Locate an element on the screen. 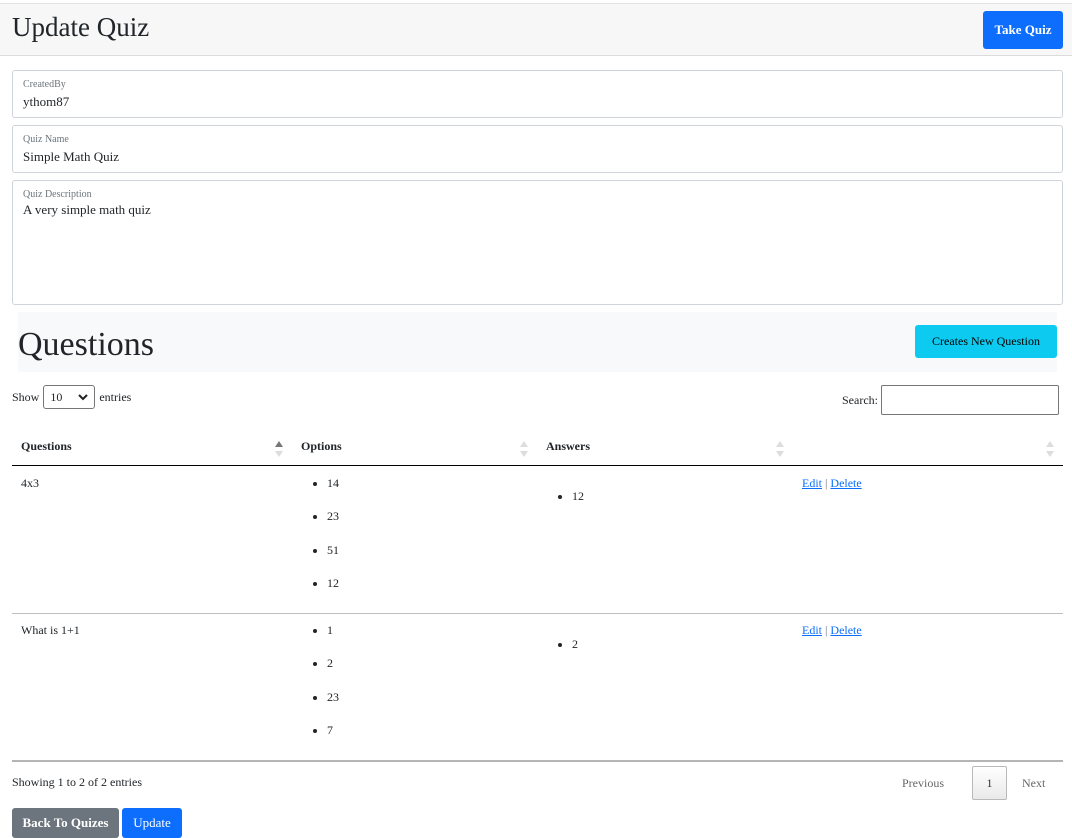  table-search: Search: is located at coordinates (950, 400).